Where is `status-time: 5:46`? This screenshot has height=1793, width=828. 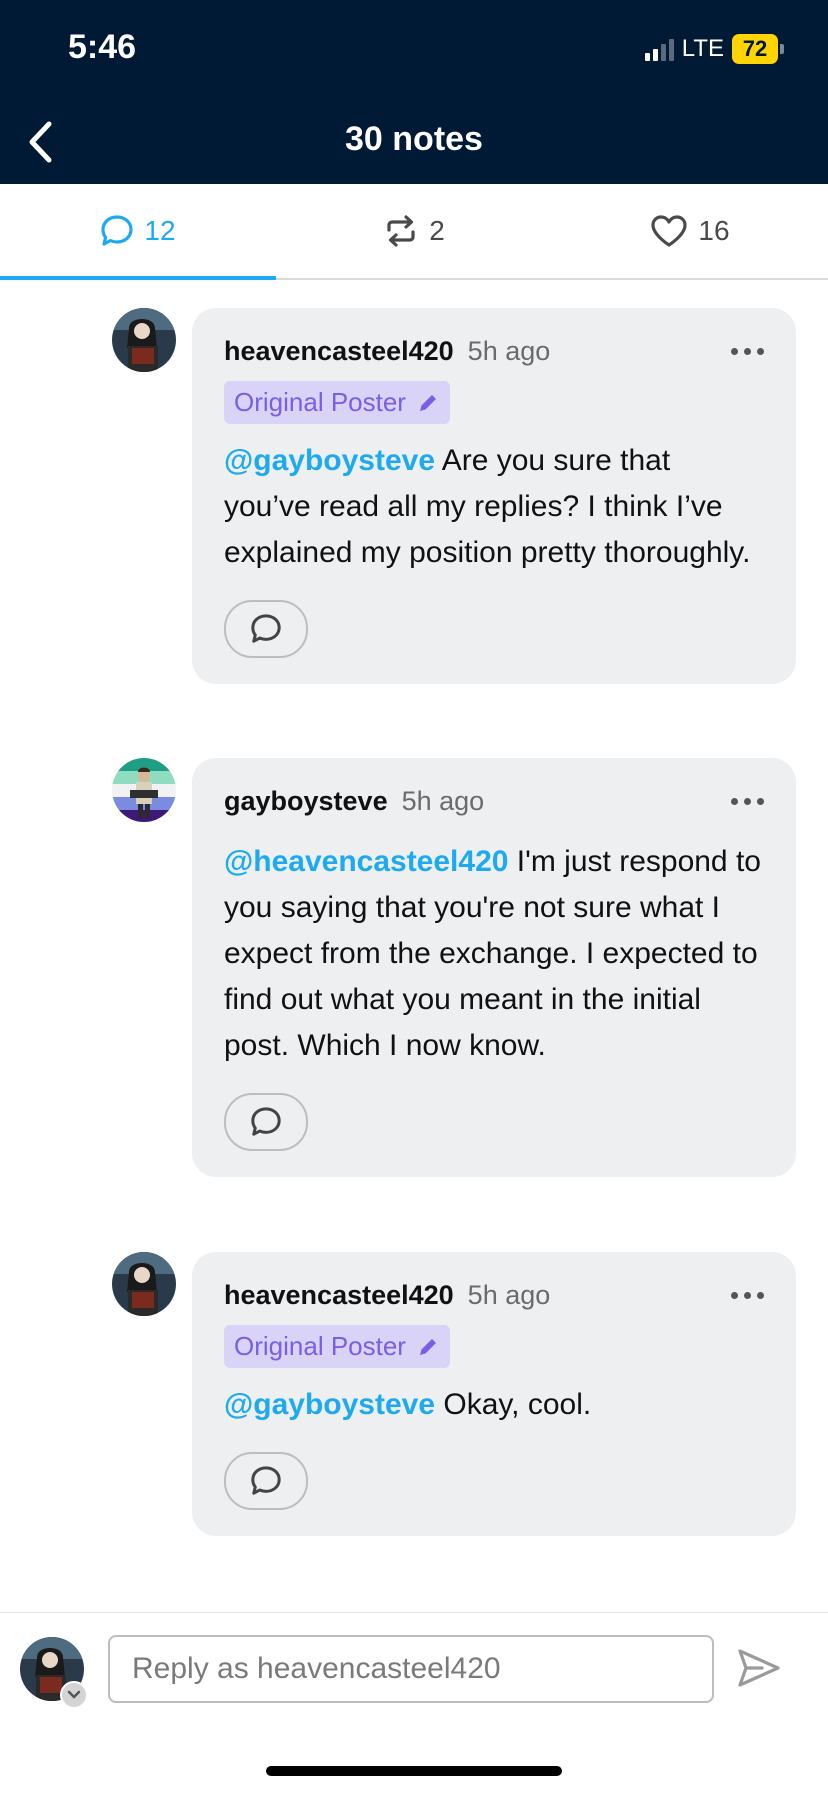
status-time: 5:46 is located at coordinates (102, 47).